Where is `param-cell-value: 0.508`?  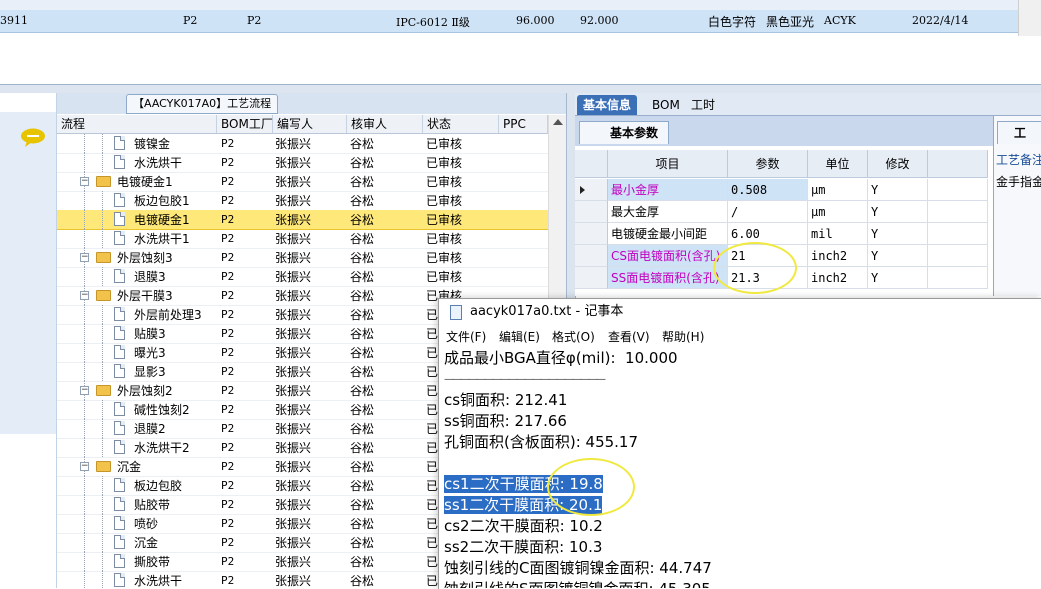
param-cell-value: 0.508 is located at coordinates (768, 190).